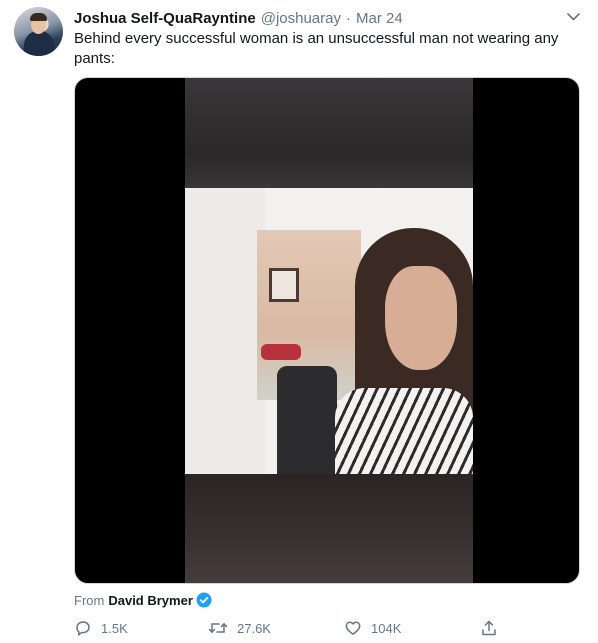 The height and width of the screenshot is (643, 598). What do you see at coordinates (353, 628) in the screenshot?
I see `heart-icon` at bounding box center [353, 628].